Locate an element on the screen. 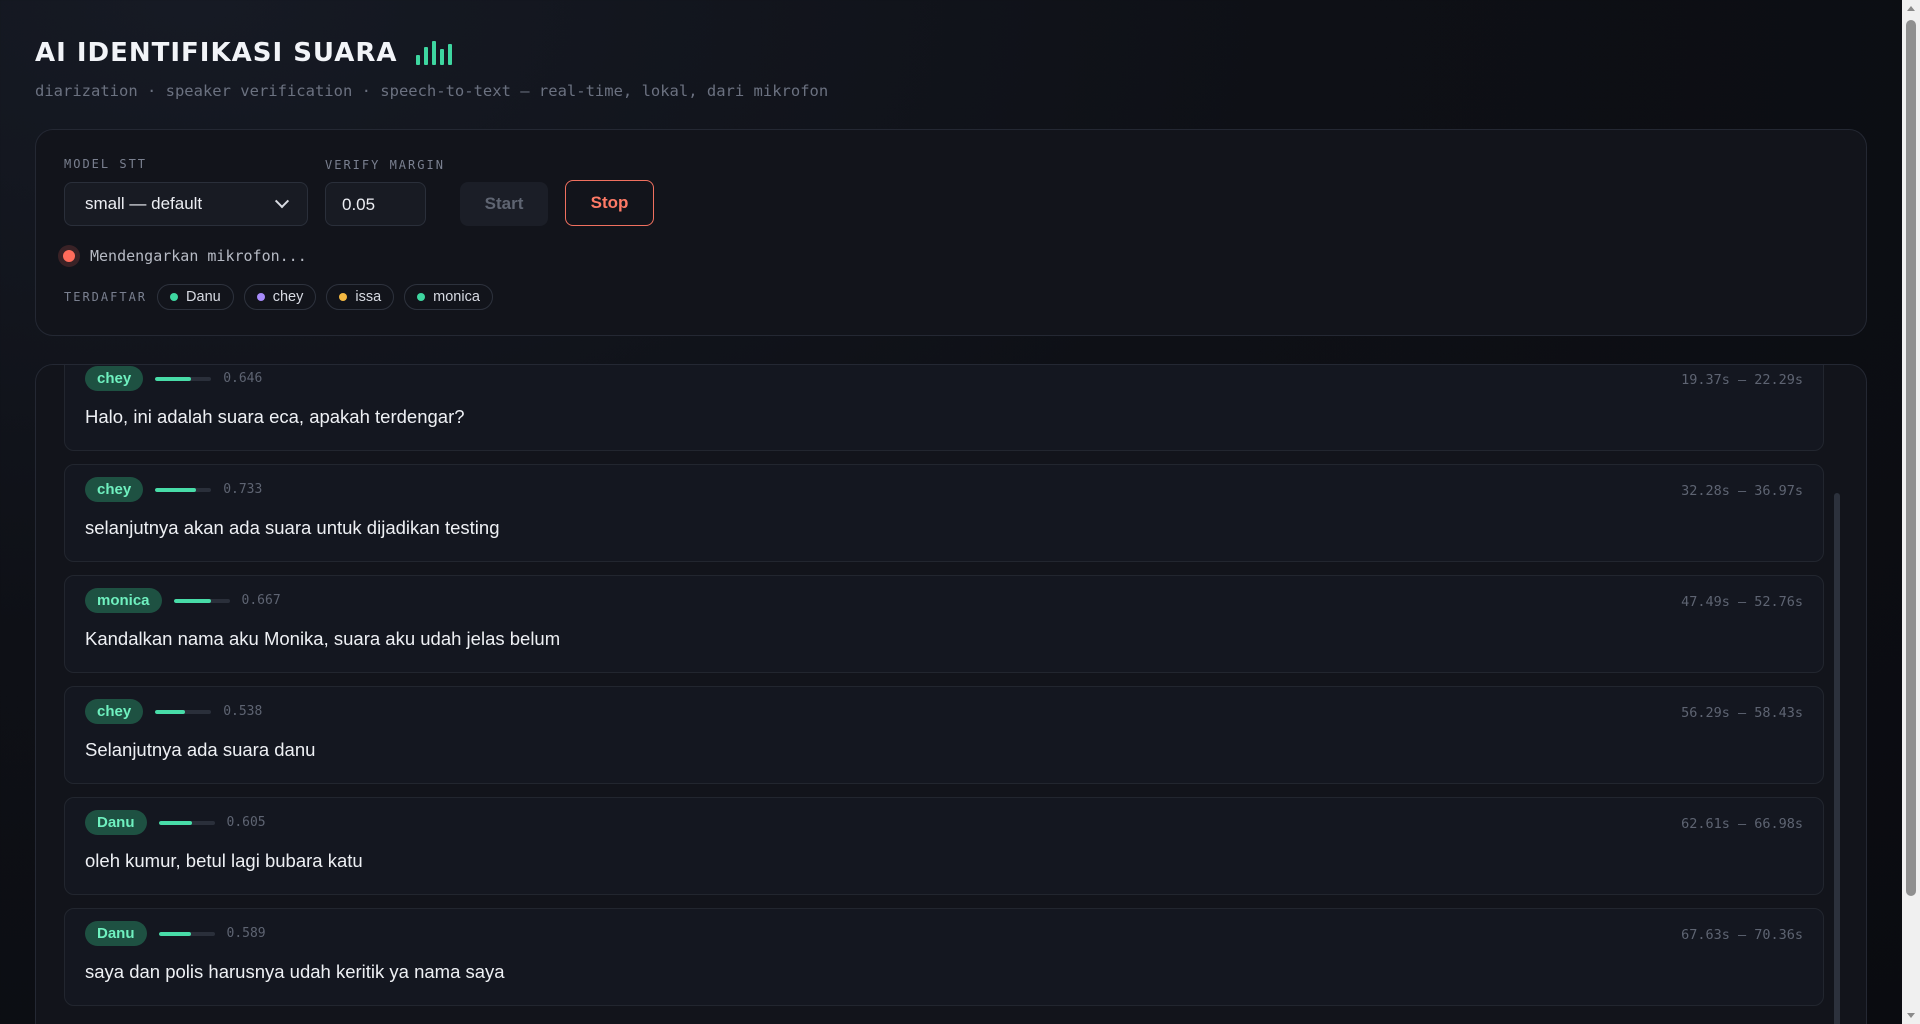 This screenshot has height=1024, width=1920. chip-label: monica is located at coordinates (456, 297).